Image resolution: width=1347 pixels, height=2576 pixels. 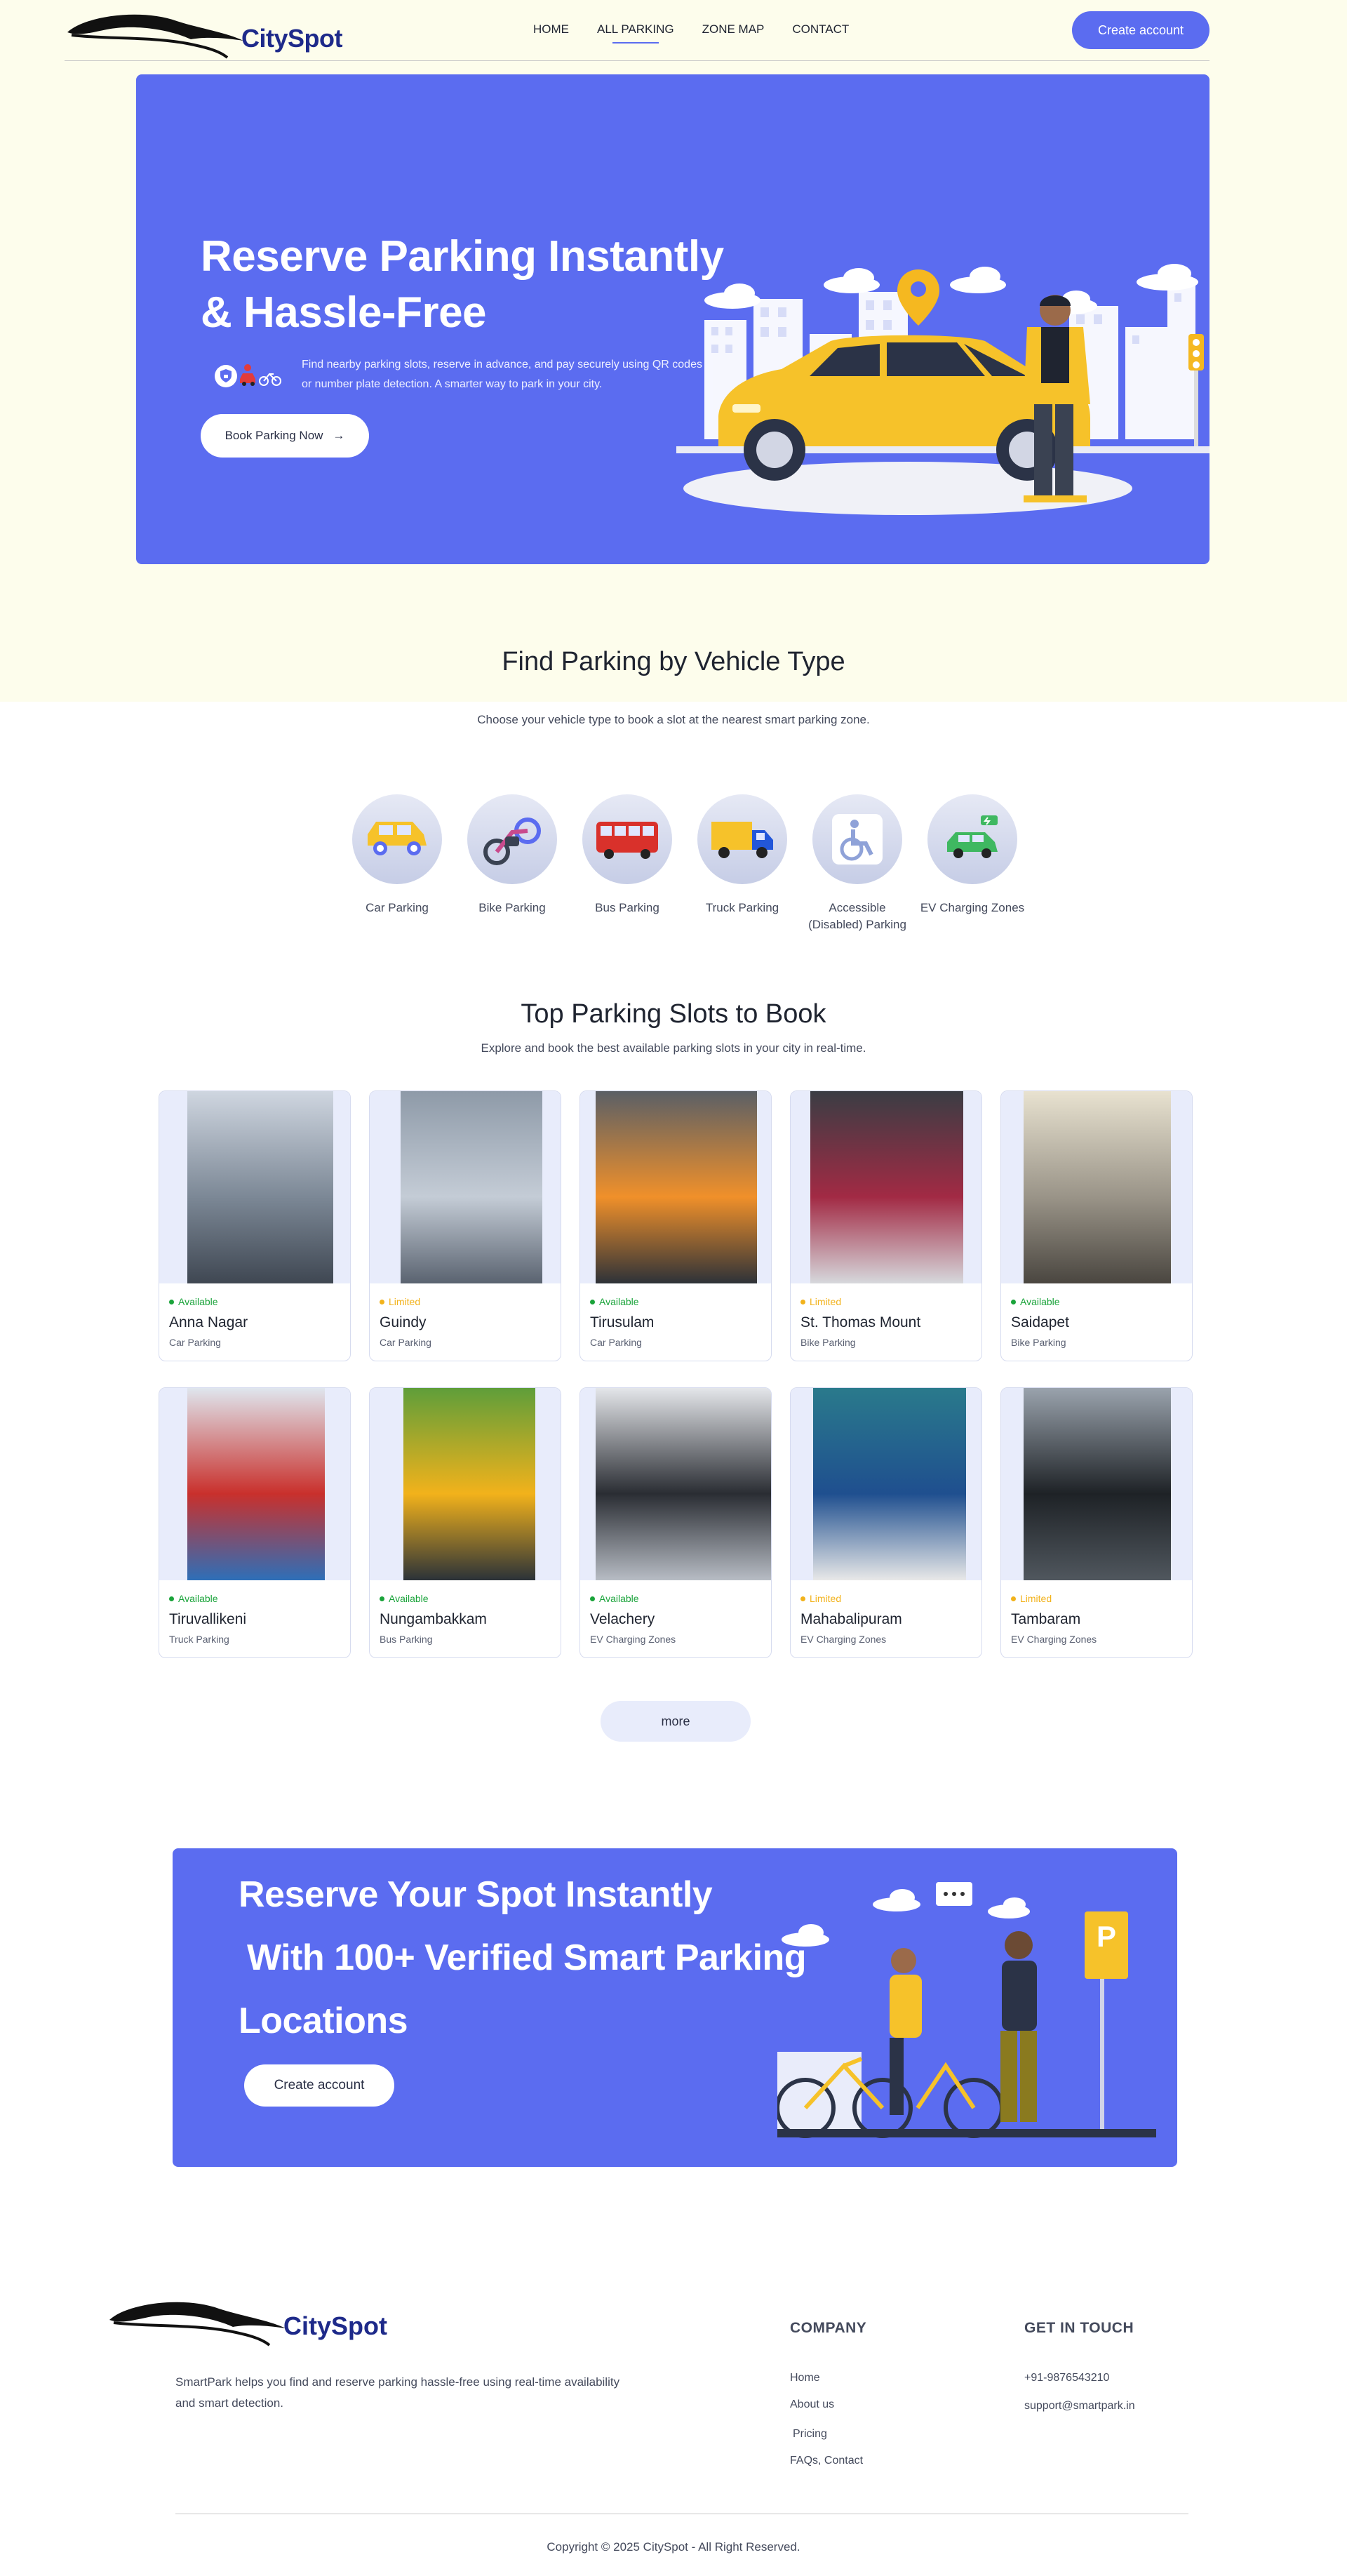 What do you see at coordinates (1140, 30) in the screenshot?
I see `create-account-button: Create account` at bounding box center [1140, 30].